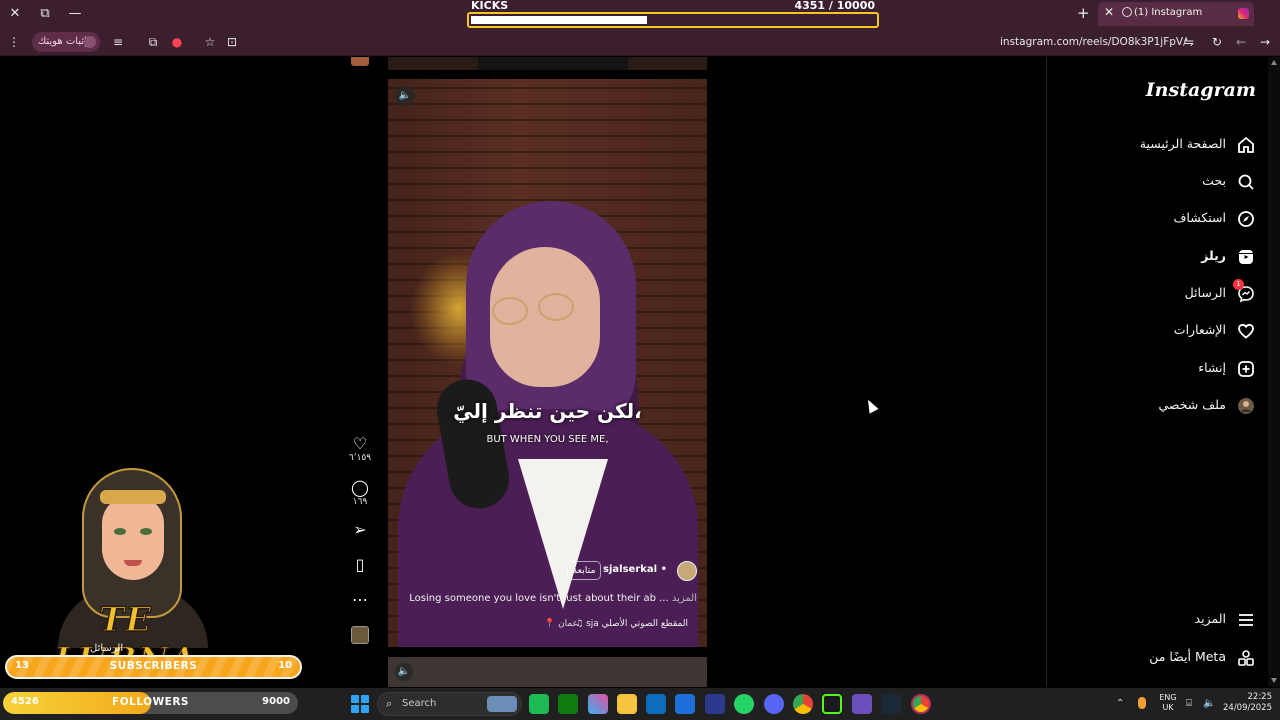 This screenshot has width=1280, height=720. Describe the element at coordinates (360, 502) in the screenshot. I see `comment-count: ١٦٩` at that location.